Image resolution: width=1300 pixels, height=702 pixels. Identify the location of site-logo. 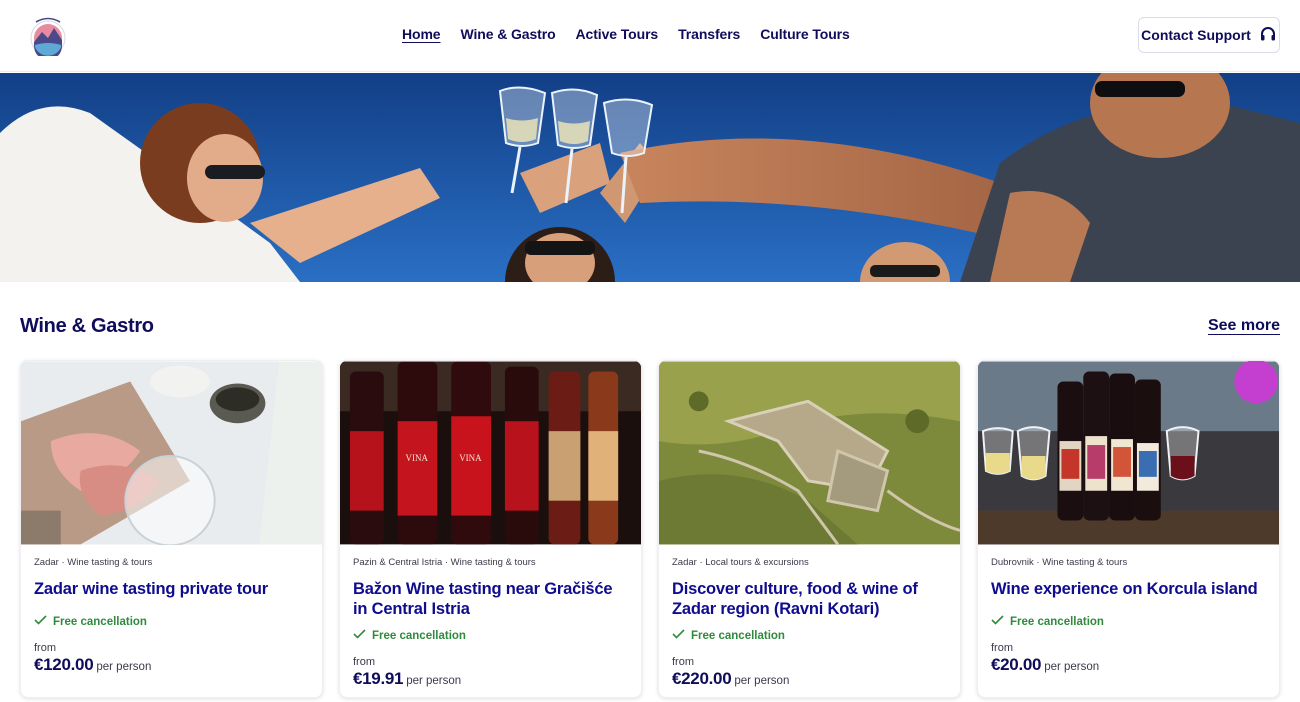
(48, 37).